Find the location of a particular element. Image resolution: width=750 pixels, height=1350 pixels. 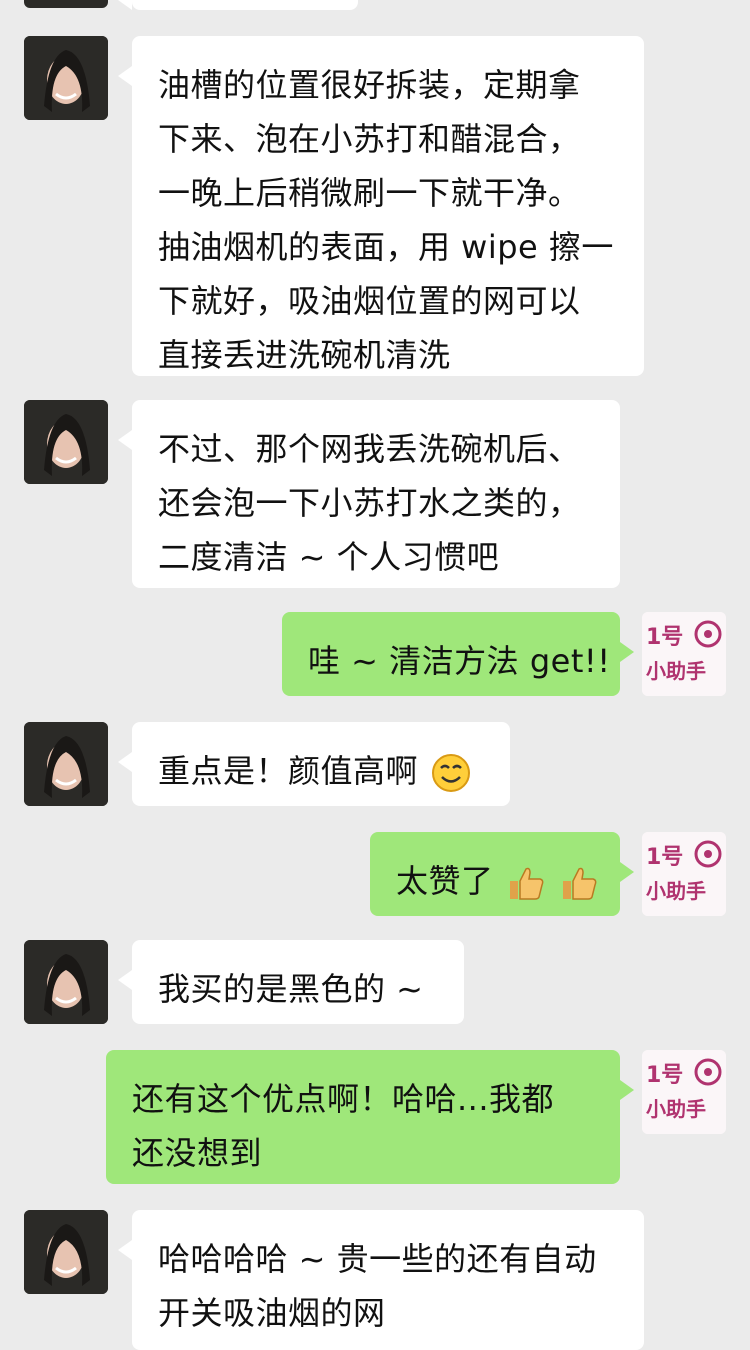

message-bubble: 哇 ~ 清洁方法 get!! is located at coordinates (458, 654).